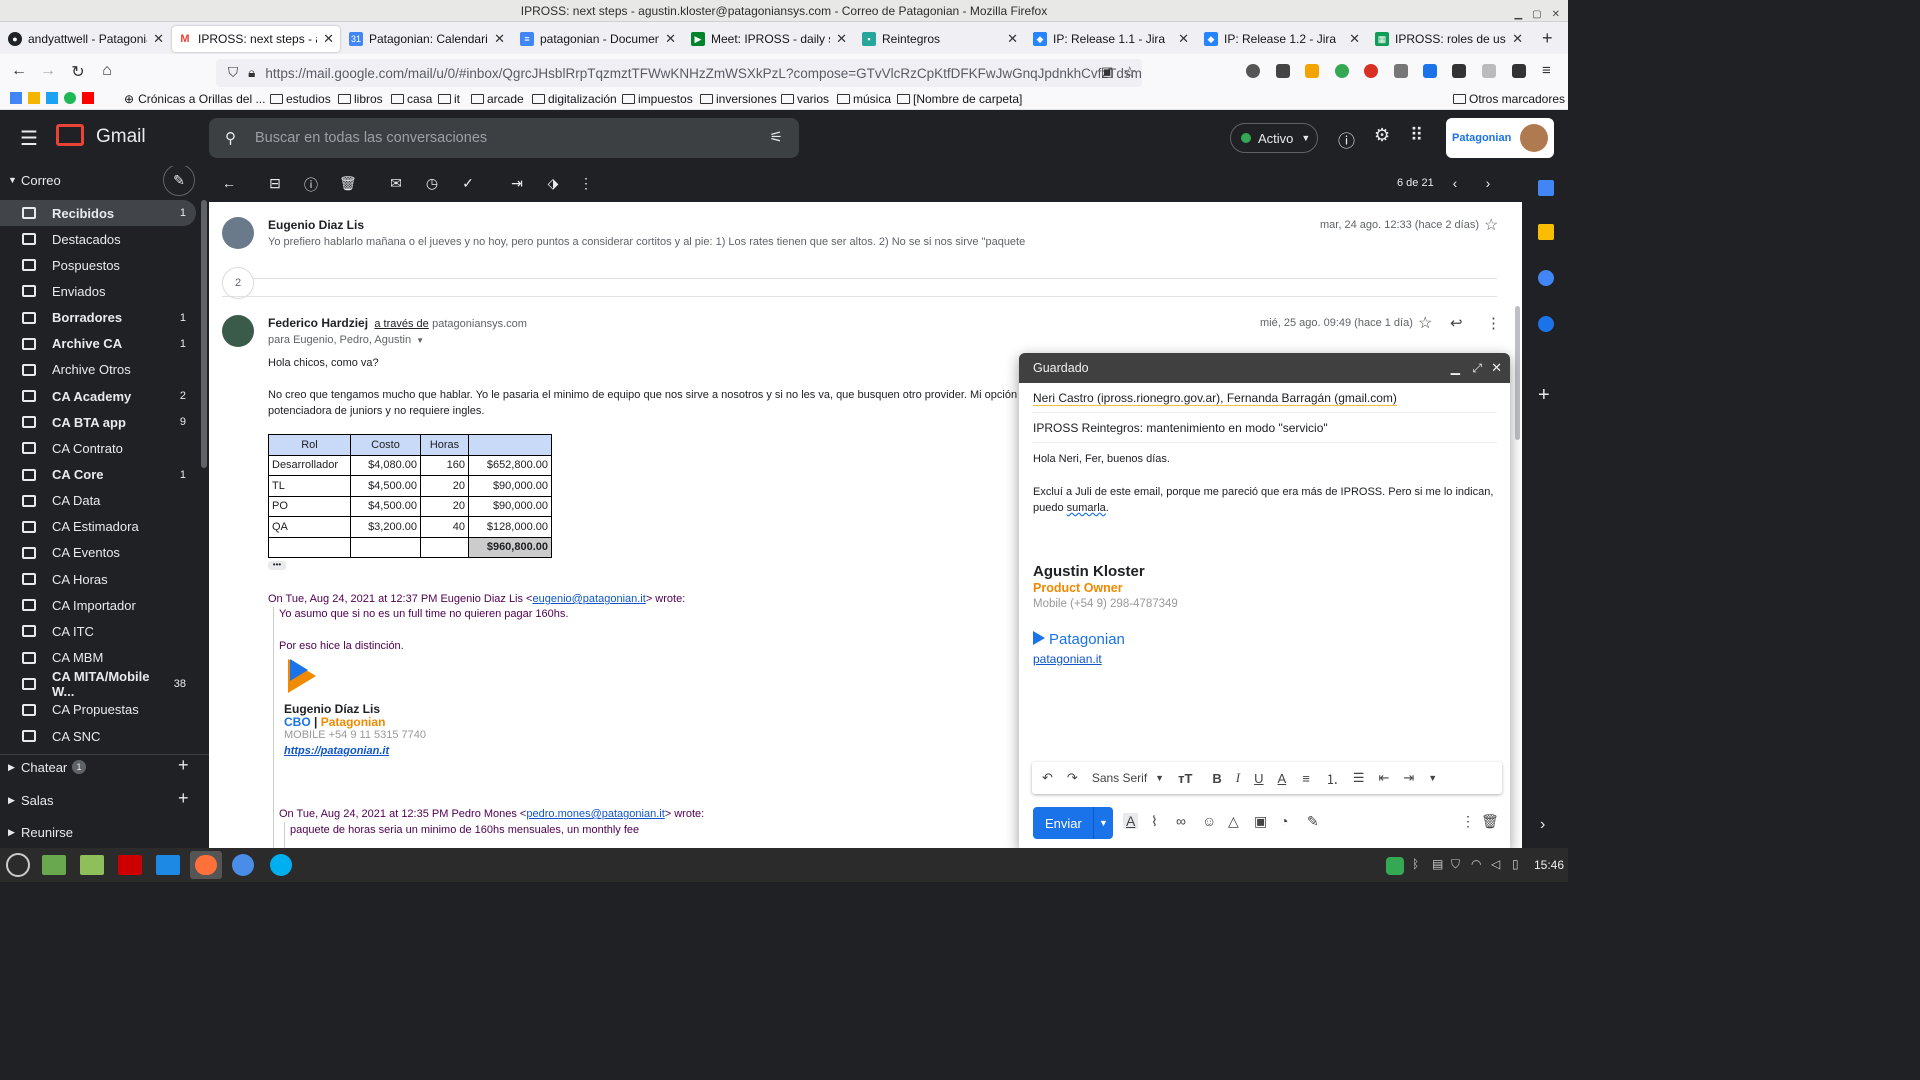 The width and height of the screenshot is (1920, 1080). I want to click on keep-icon, so click(1546, 232).